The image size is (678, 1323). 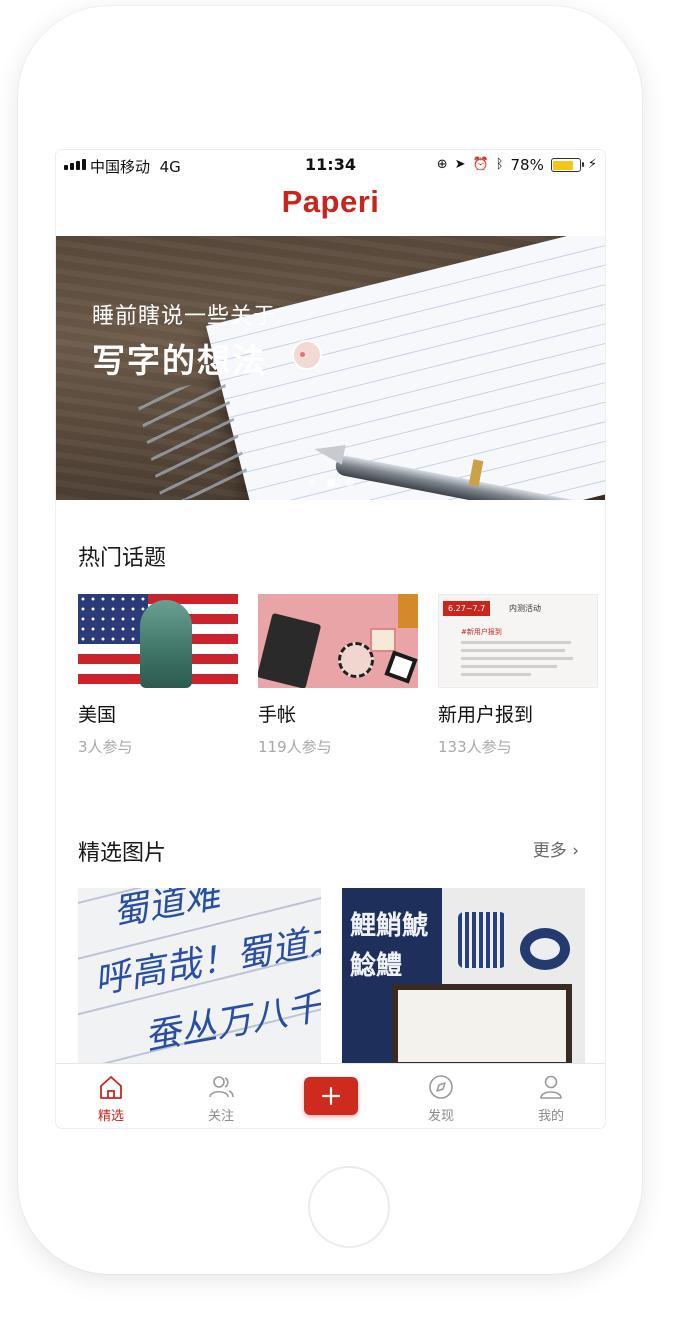 I want to click on hot-topics-title: 热门话题, so click(x=122, y=558).